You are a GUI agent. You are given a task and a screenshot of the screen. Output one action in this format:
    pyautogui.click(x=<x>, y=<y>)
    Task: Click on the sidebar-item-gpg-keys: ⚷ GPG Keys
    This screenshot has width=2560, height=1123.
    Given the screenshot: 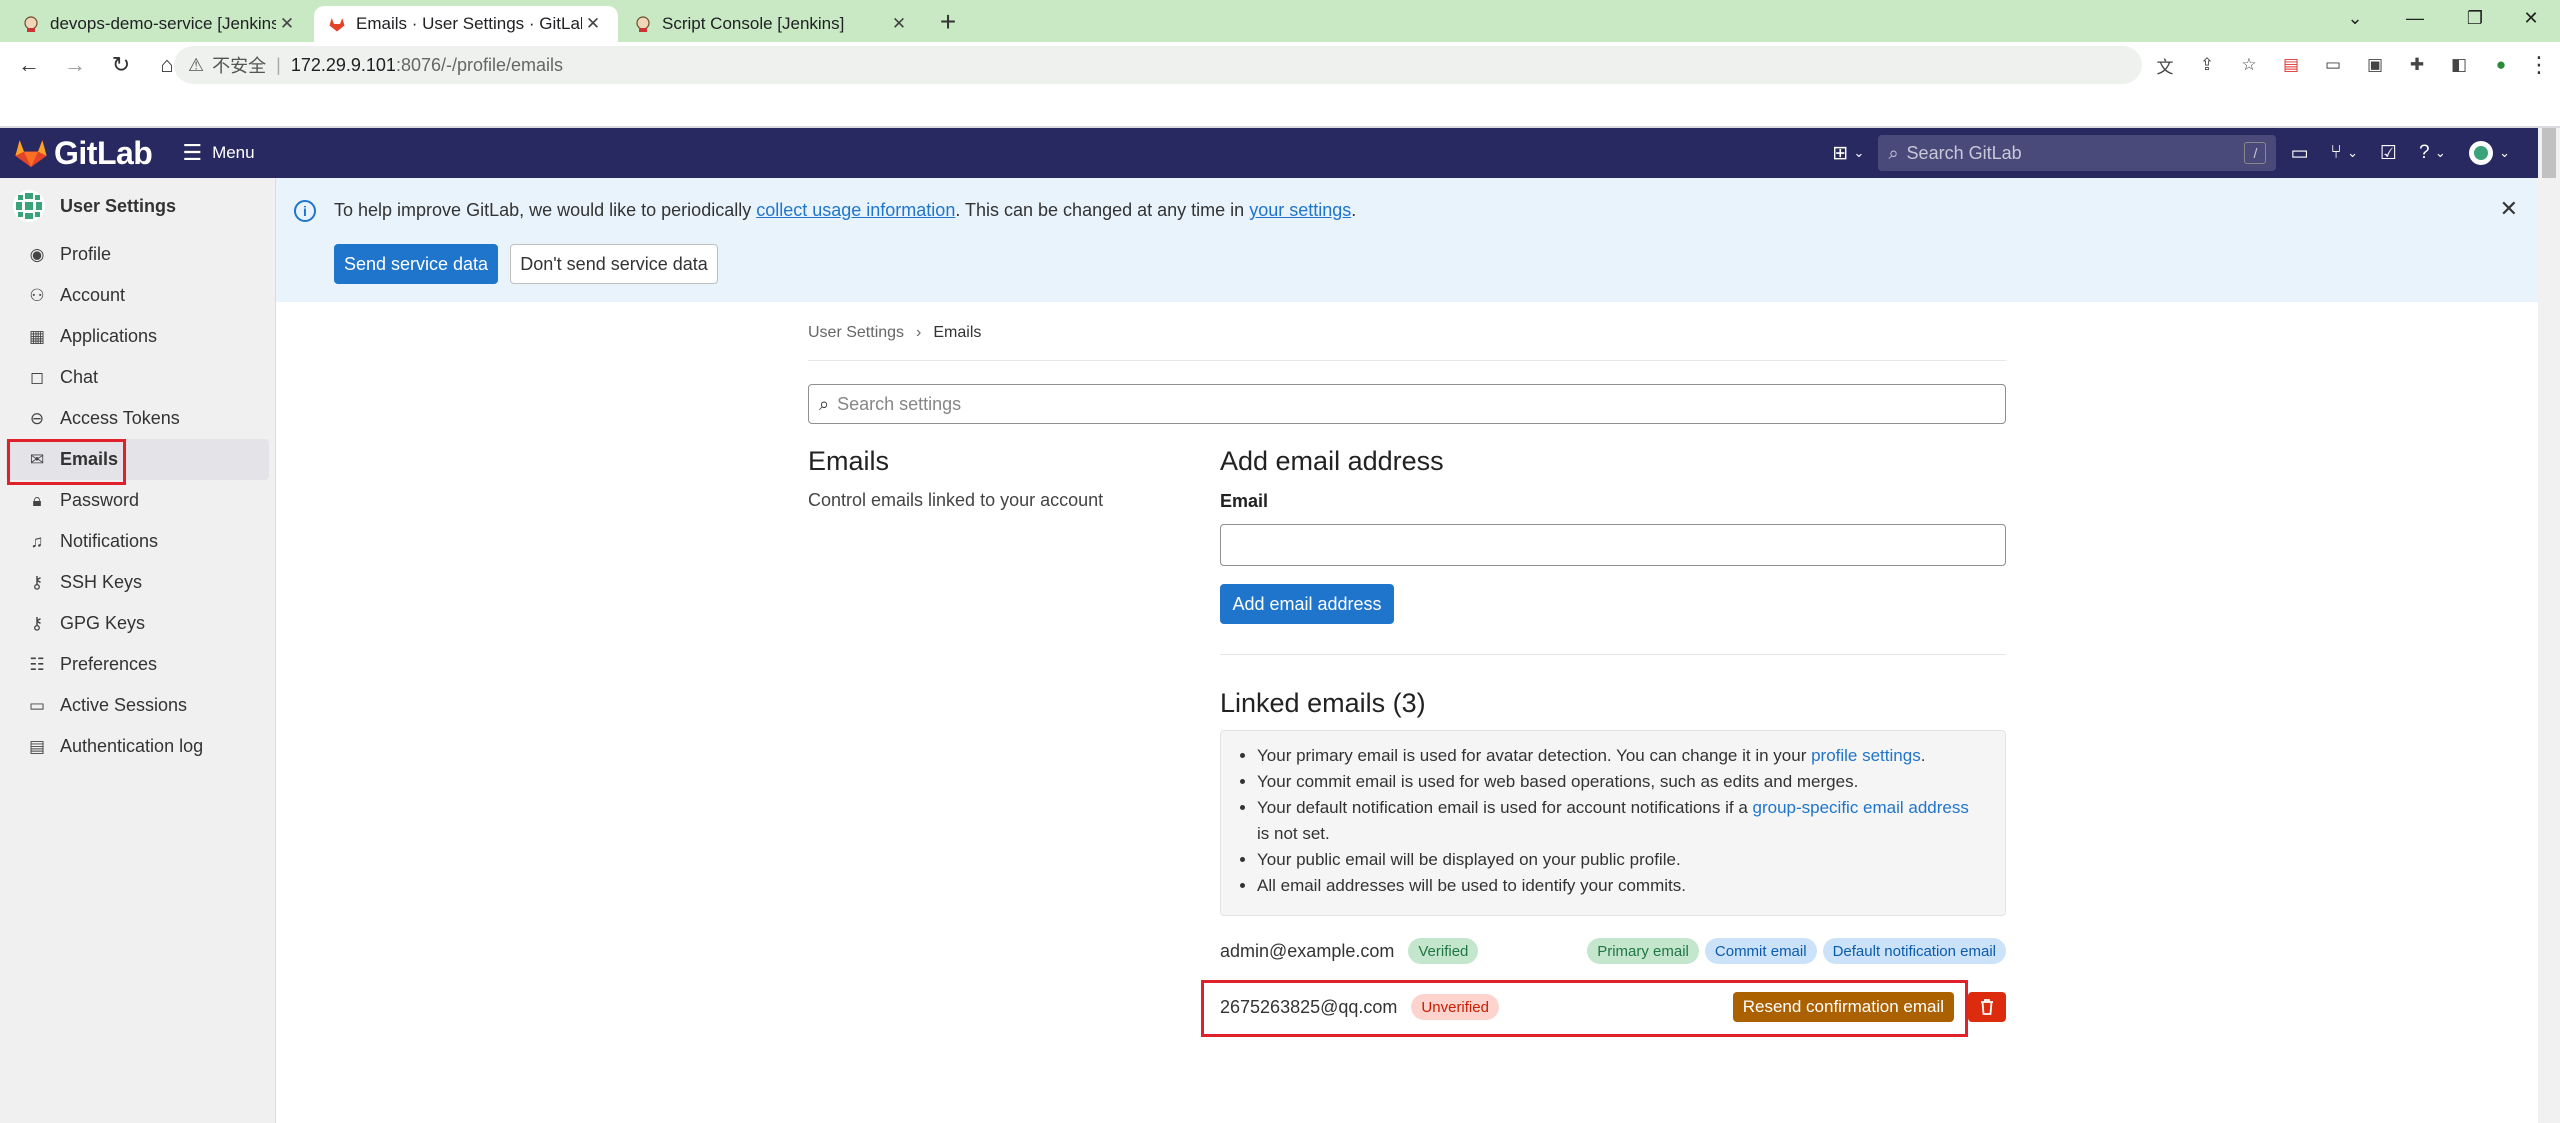 What is the action you would take?
    pyautogui.click(x=137, y=623)
    